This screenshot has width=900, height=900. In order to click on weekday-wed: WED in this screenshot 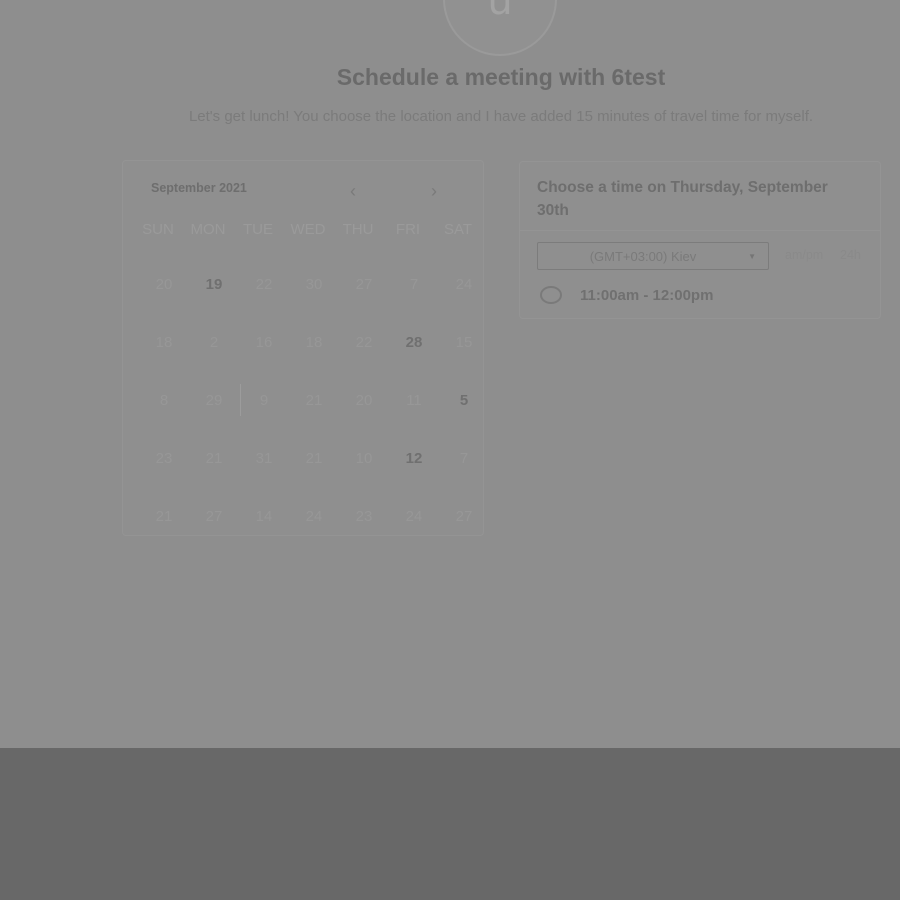, I will do `click(308, 229)`.